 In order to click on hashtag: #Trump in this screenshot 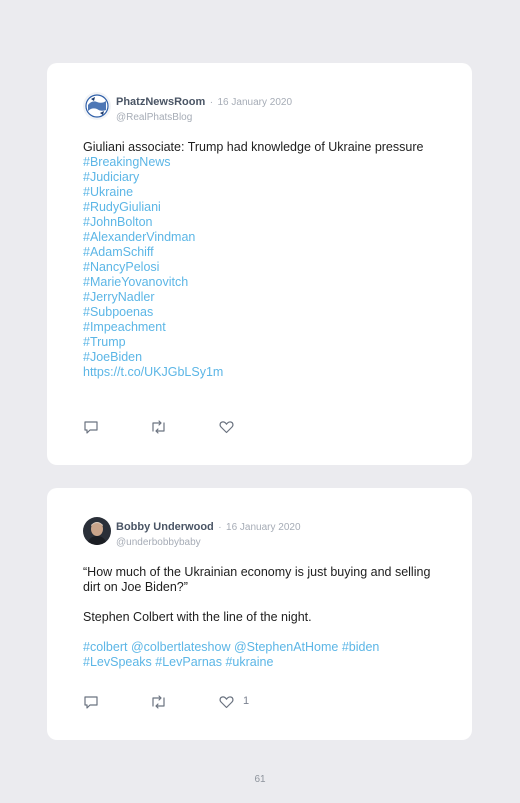, I will do `click(259, 342)`.